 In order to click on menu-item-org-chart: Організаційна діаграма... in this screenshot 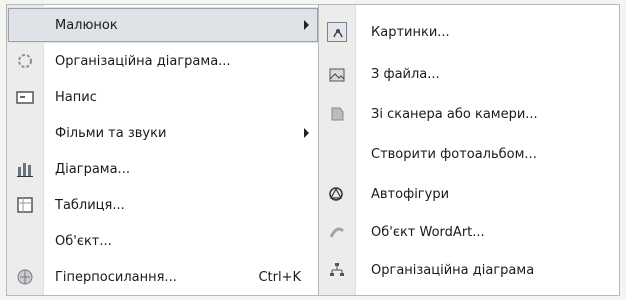, I will do `click(163, 61)`.